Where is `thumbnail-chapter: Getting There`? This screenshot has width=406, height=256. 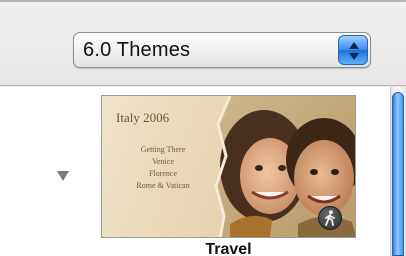
thumbnail-chapter: Getting There is located at coordinates (163, 149).